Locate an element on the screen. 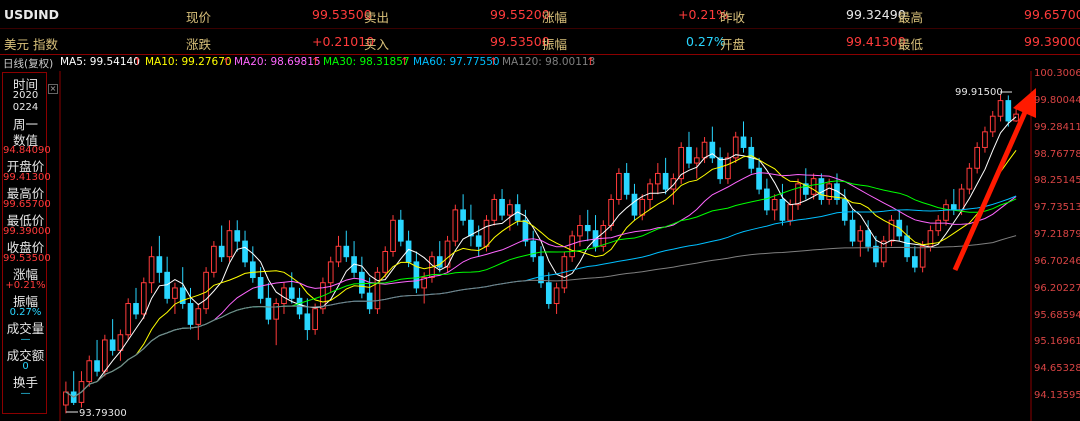 This screenshot has height=421, width=1080. amount-value: 0 is located at coordinates (25, 366).